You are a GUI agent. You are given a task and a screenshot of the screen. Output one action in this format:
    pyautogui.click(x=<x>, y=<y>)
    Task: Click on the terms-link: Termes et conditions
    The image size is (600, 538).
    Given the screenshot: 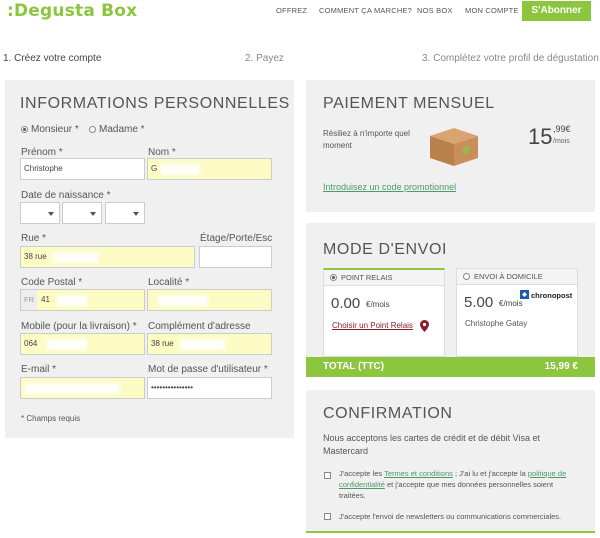 What is the action you would take?
    pyautogui.click(x=418, y=473)
    